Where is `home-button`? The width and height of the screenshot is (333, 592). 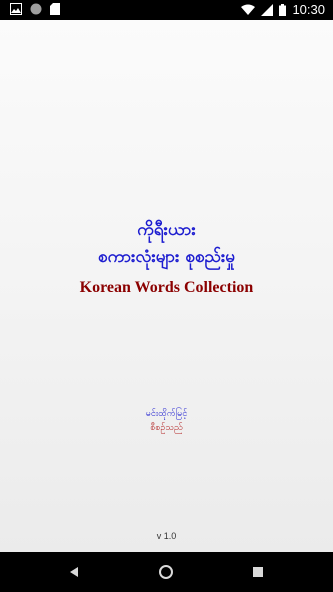
home-button is located at coordinates (166, 572).